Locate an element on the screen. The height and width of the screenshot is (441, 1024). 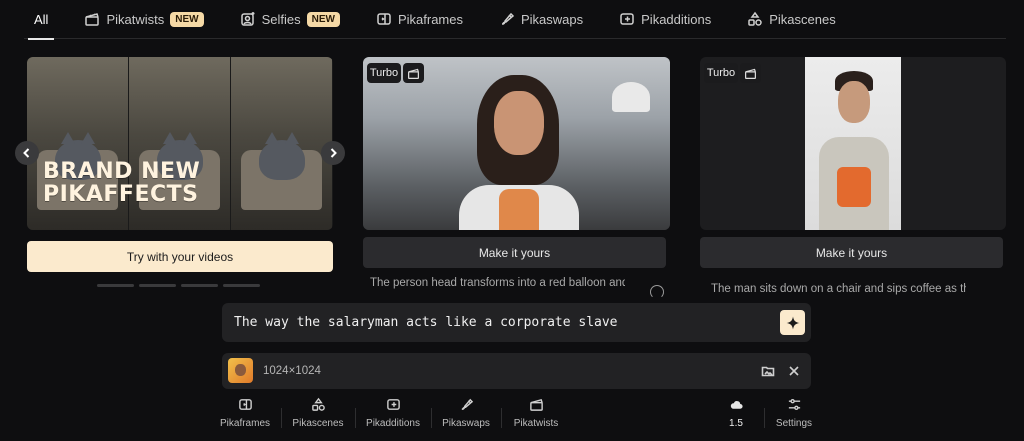
tab-label: Selfies is located at coordinates (281, 19).